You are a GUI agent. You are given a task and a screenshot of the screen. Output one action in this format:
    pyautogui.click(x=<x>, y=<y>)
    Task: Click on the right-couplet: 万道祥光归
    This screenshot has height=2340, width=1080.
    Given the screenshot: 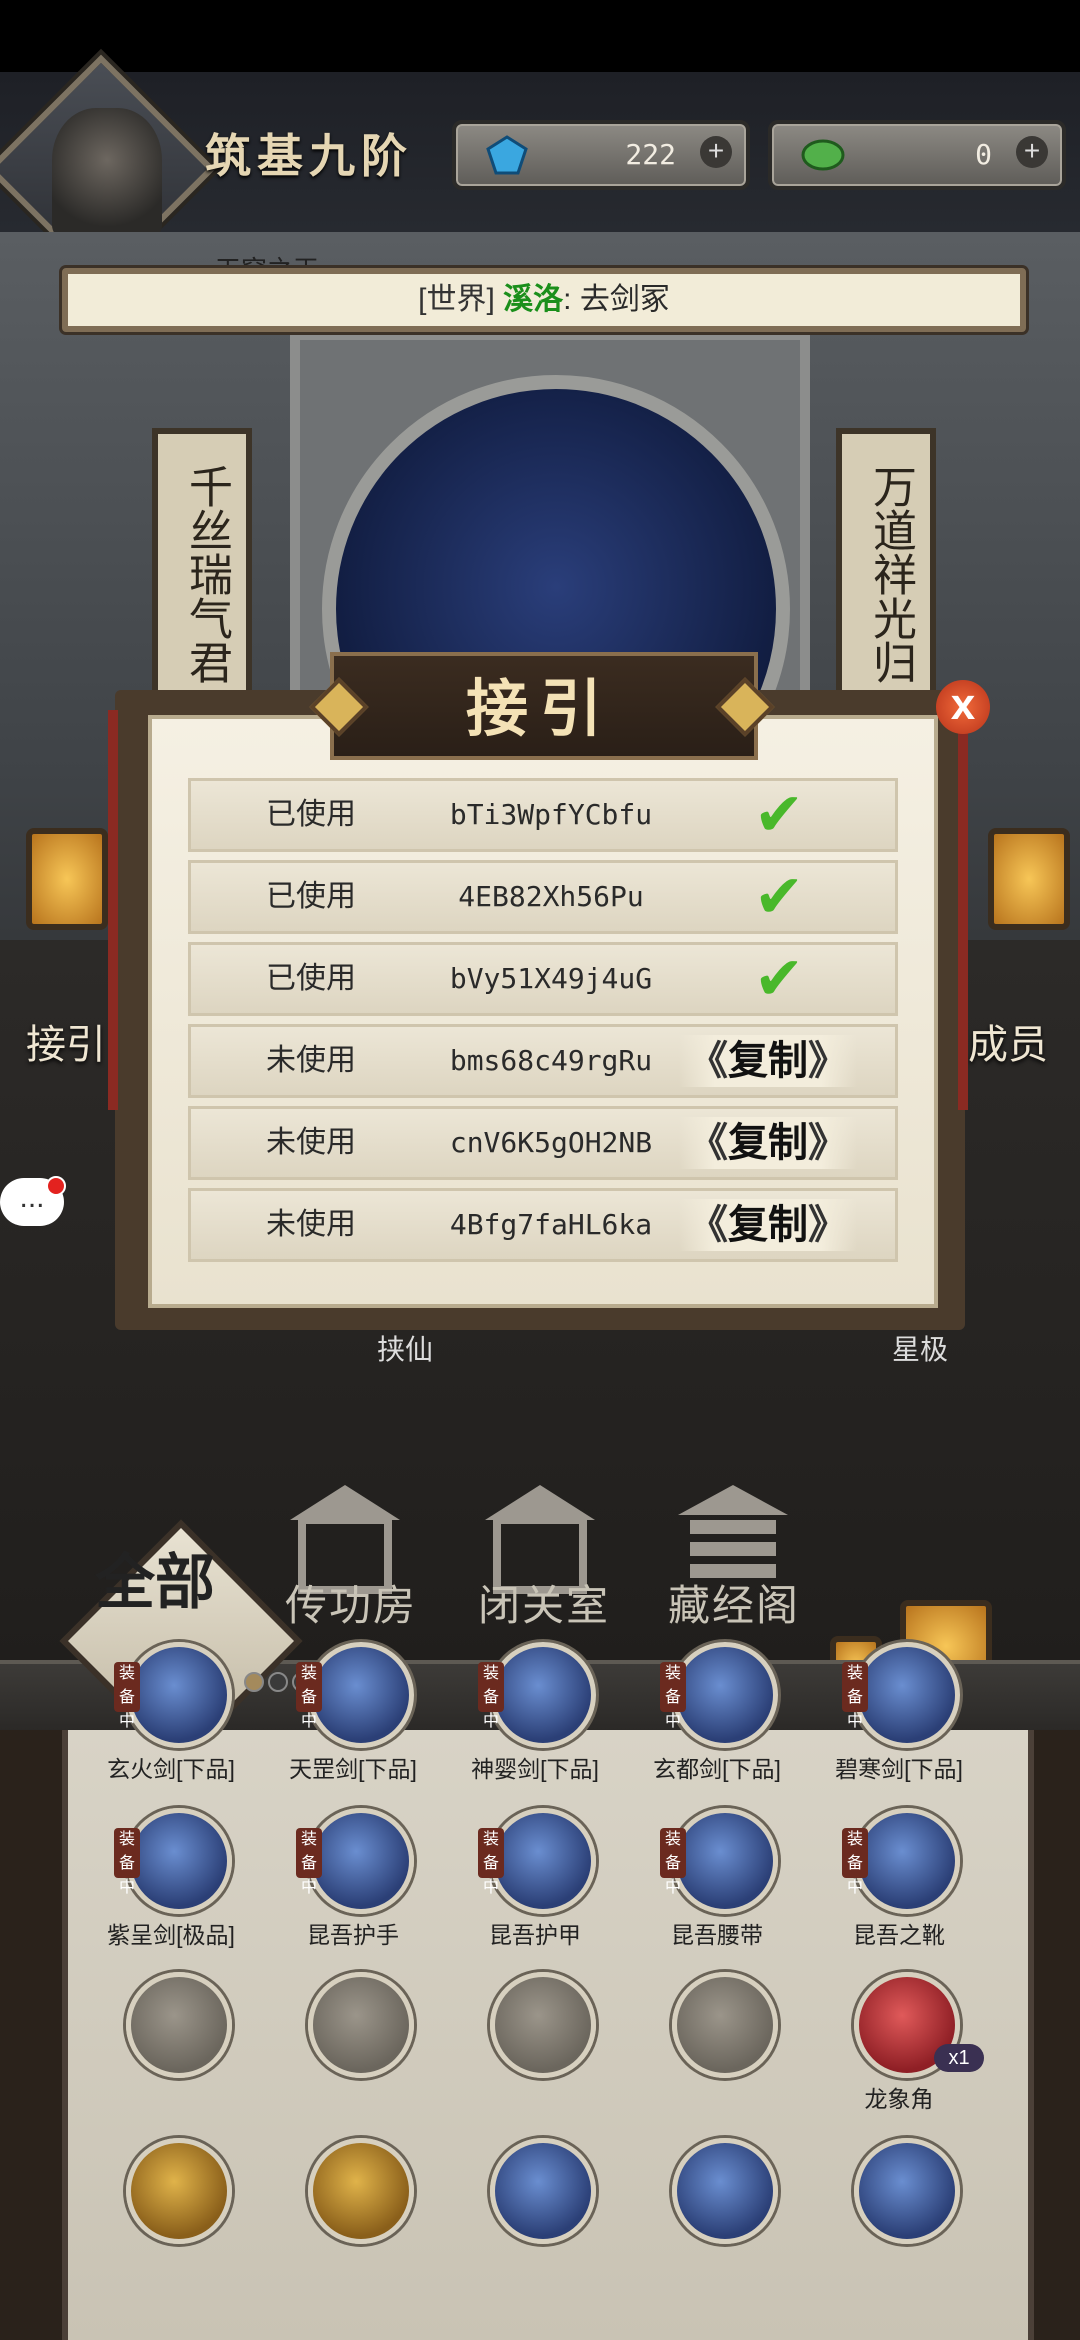 What is the action you would take?
    pyautogui.click(x=886, y=574)
    